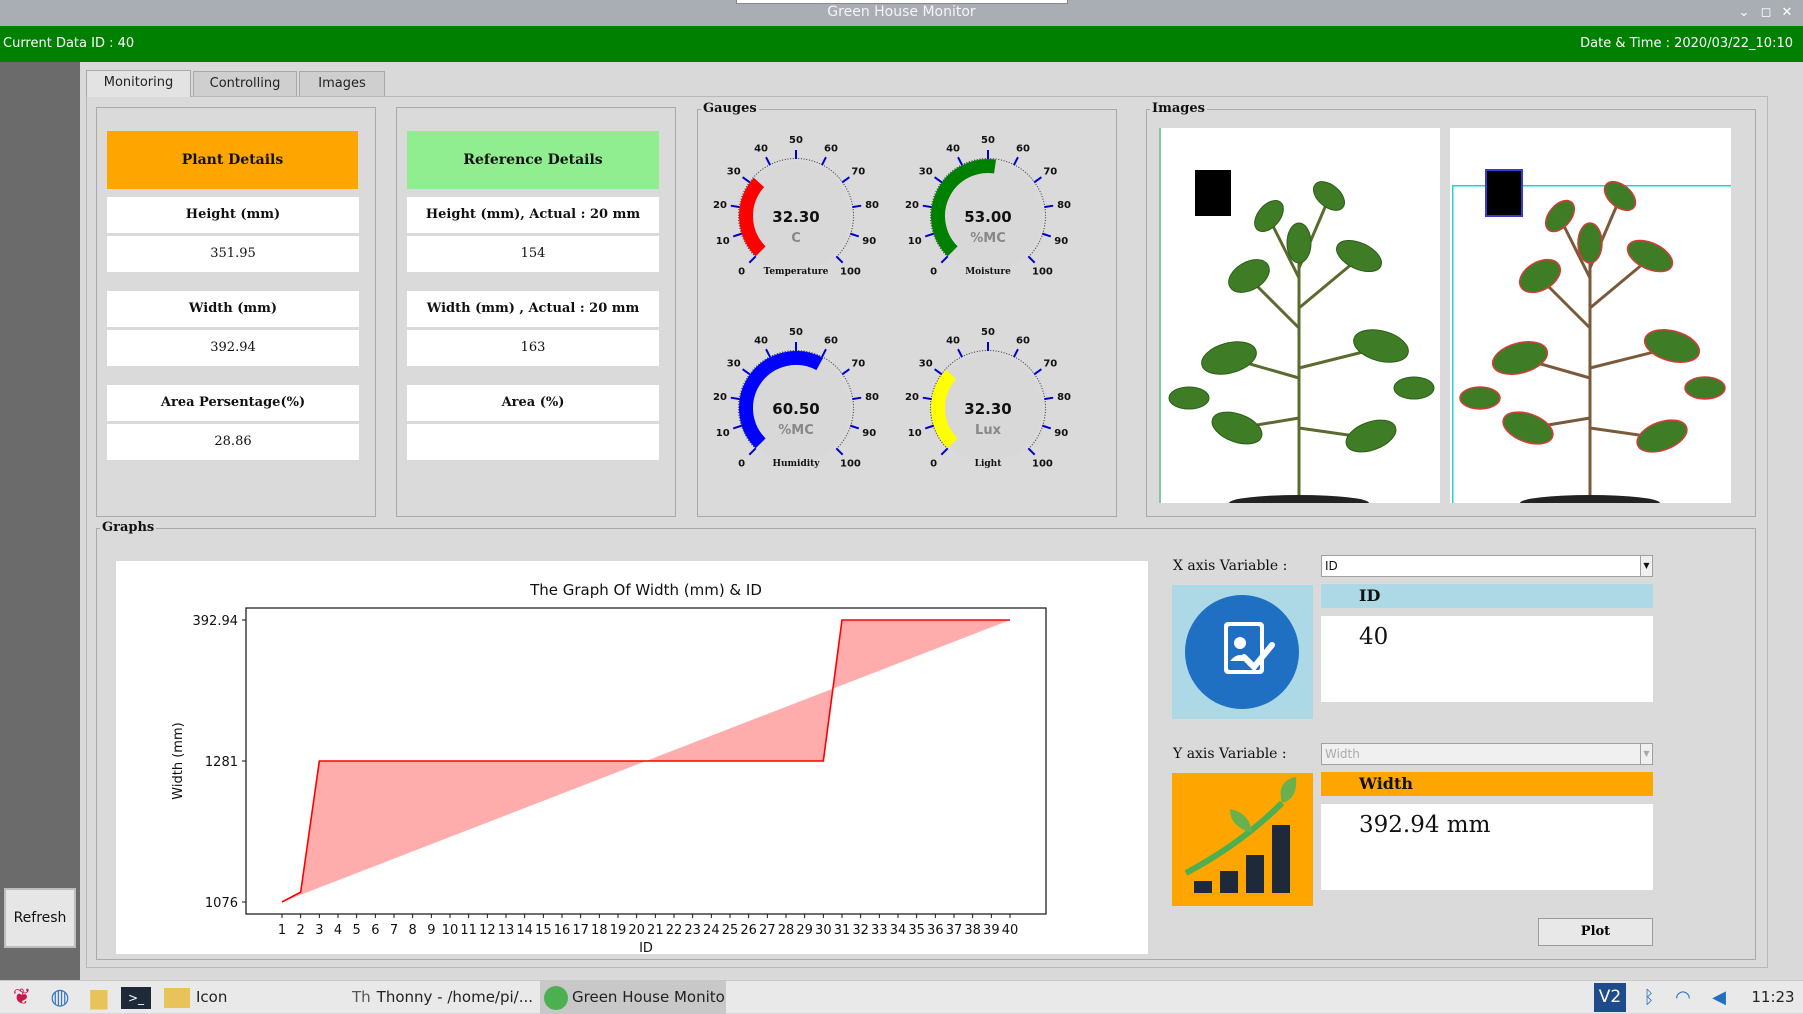 The width and height of the screenshot is (1803, 1014). What do you see at coordinates (786, 930) in the screenshot?
I see `x-tick-label: 28` at bounding box center [786, 930].